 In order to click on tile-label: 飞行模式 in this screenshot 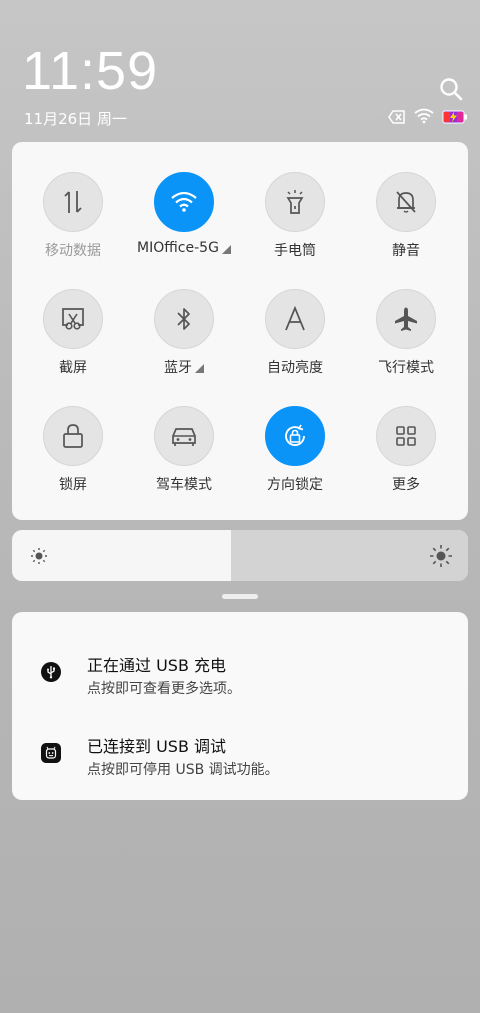, I will do `click(406, 368)`.